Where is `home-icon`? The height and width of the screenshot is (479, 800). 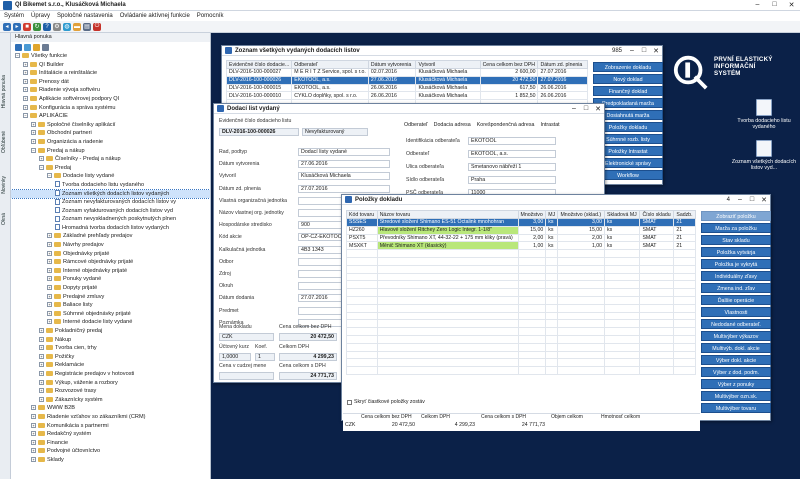 home-icon is located at coordinates (18, 47).